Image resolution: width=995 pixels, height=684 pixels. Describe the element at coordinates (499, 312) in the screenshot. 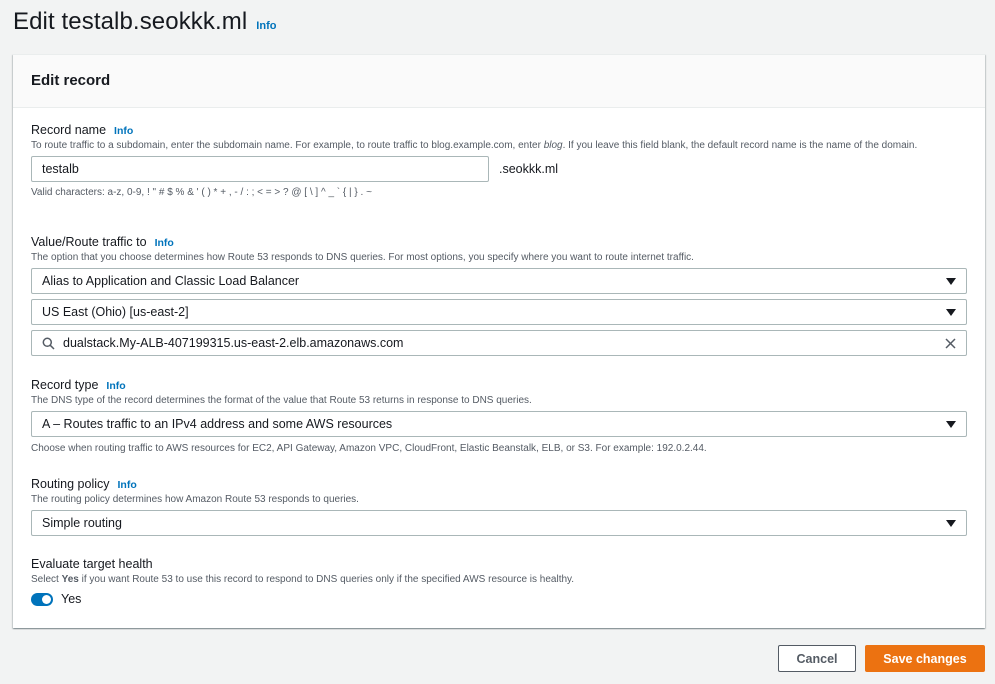

I see `region-select: US East (Ohio) [us-east-2]` at that location.